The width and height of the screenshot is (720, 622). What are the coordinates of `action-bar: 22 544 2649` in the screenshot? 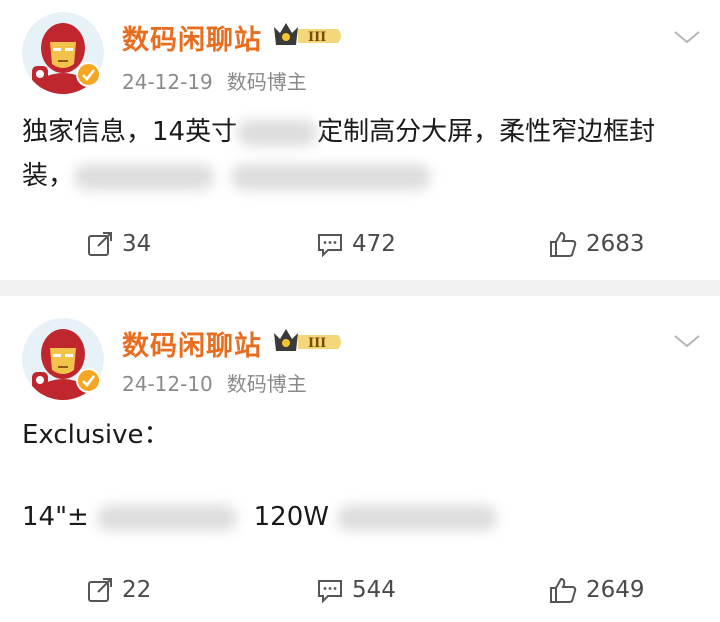 It's located at (360, 590).